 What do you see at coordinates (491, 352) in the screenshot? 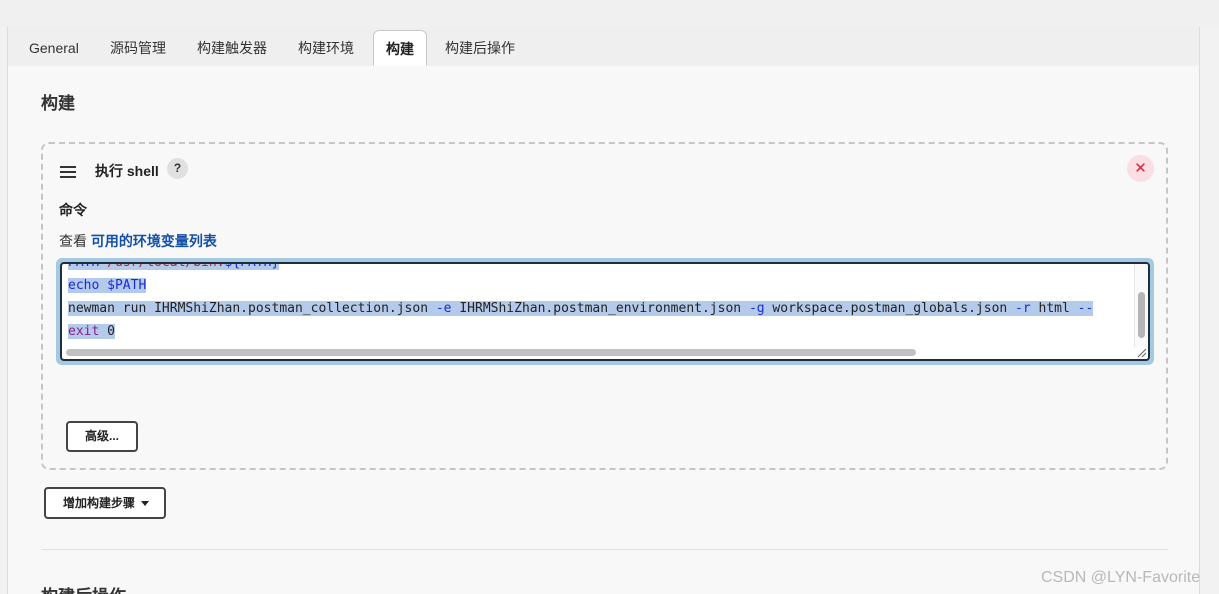
I see `horizontal-scrollbar-thumb` at bounding box center [491, 352].